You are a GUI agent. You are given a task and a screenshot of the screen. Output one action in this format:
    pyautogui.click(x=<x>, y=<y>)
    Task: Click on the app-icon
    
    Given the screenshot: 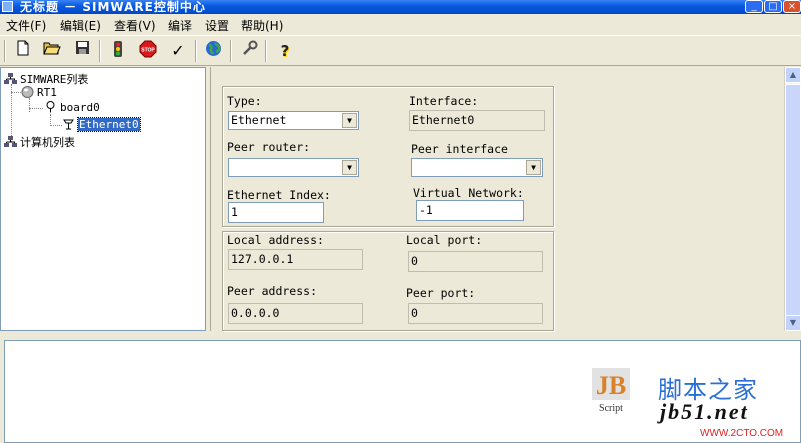 What is the action you would take?
    pyautogui.click(x=7, y=6)
    